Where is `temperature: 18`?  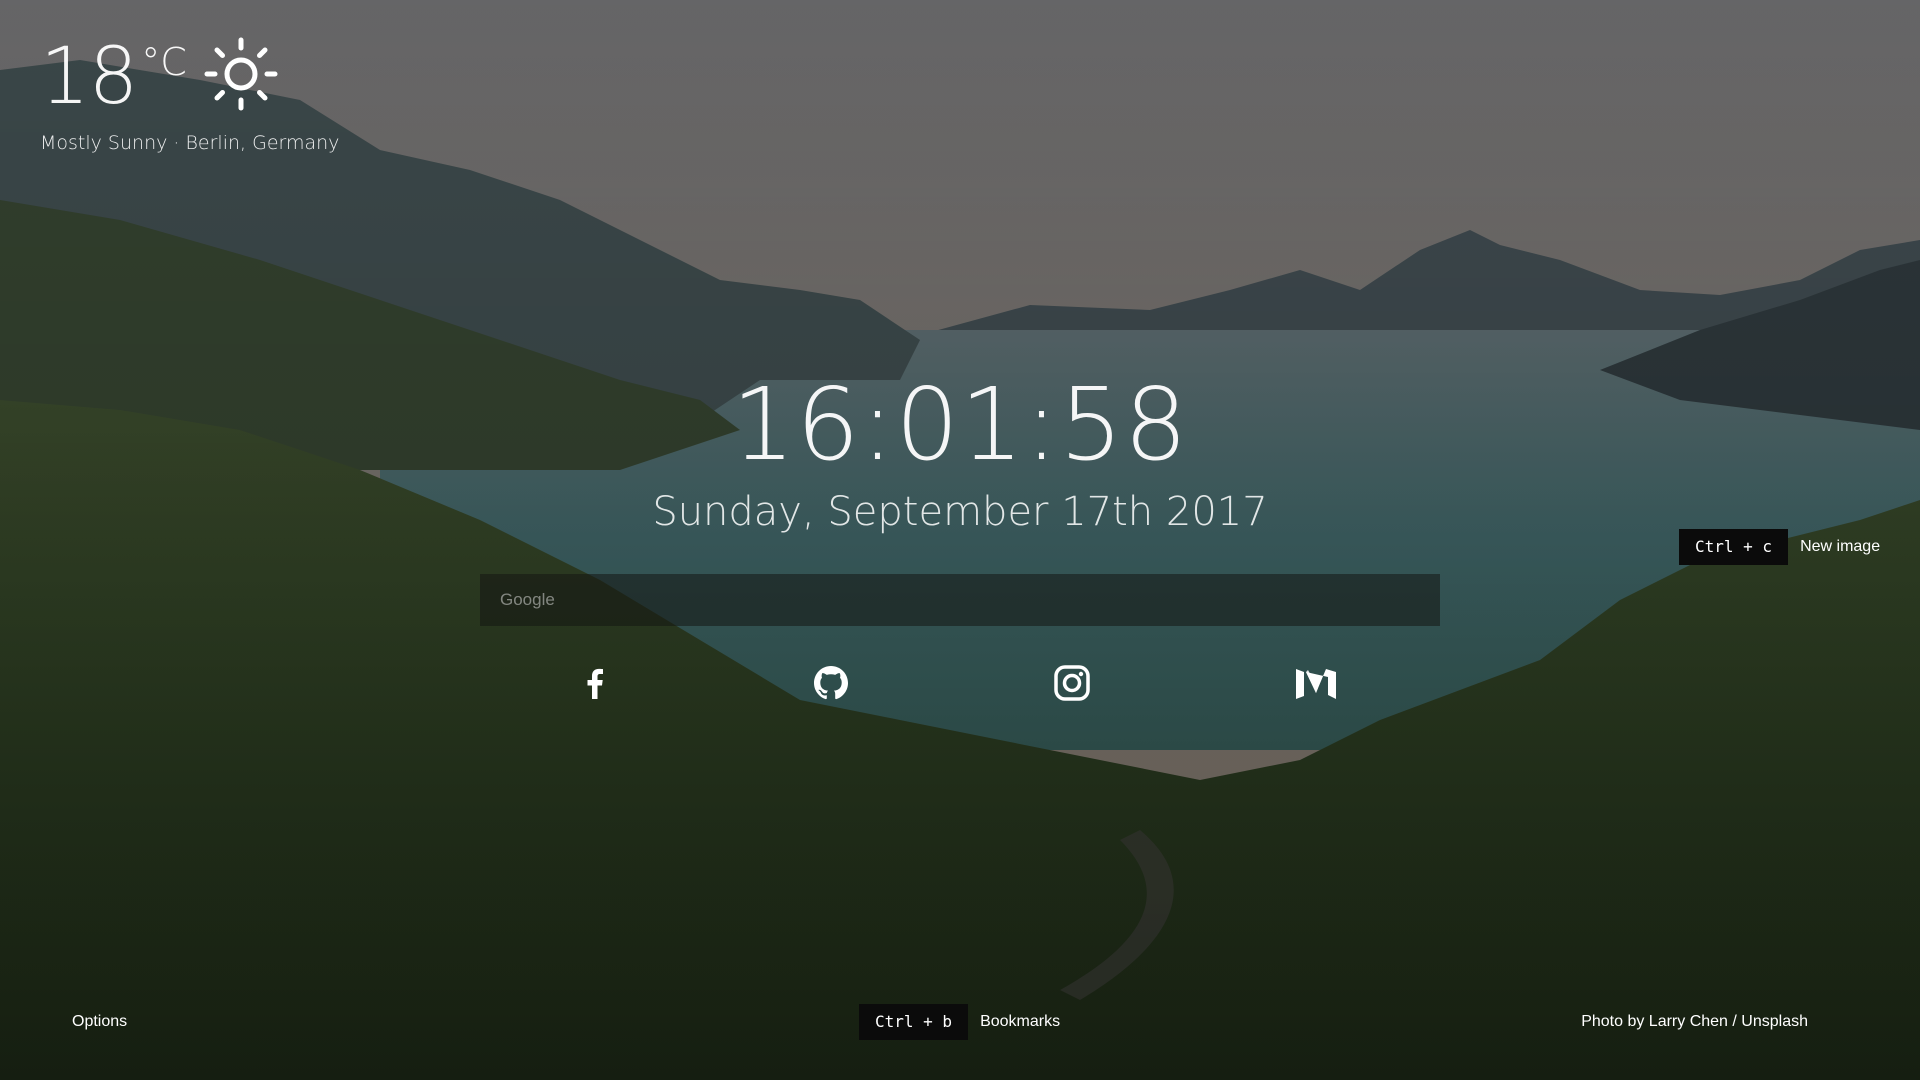
temperature: 18 is located at coordinates (89, 77).